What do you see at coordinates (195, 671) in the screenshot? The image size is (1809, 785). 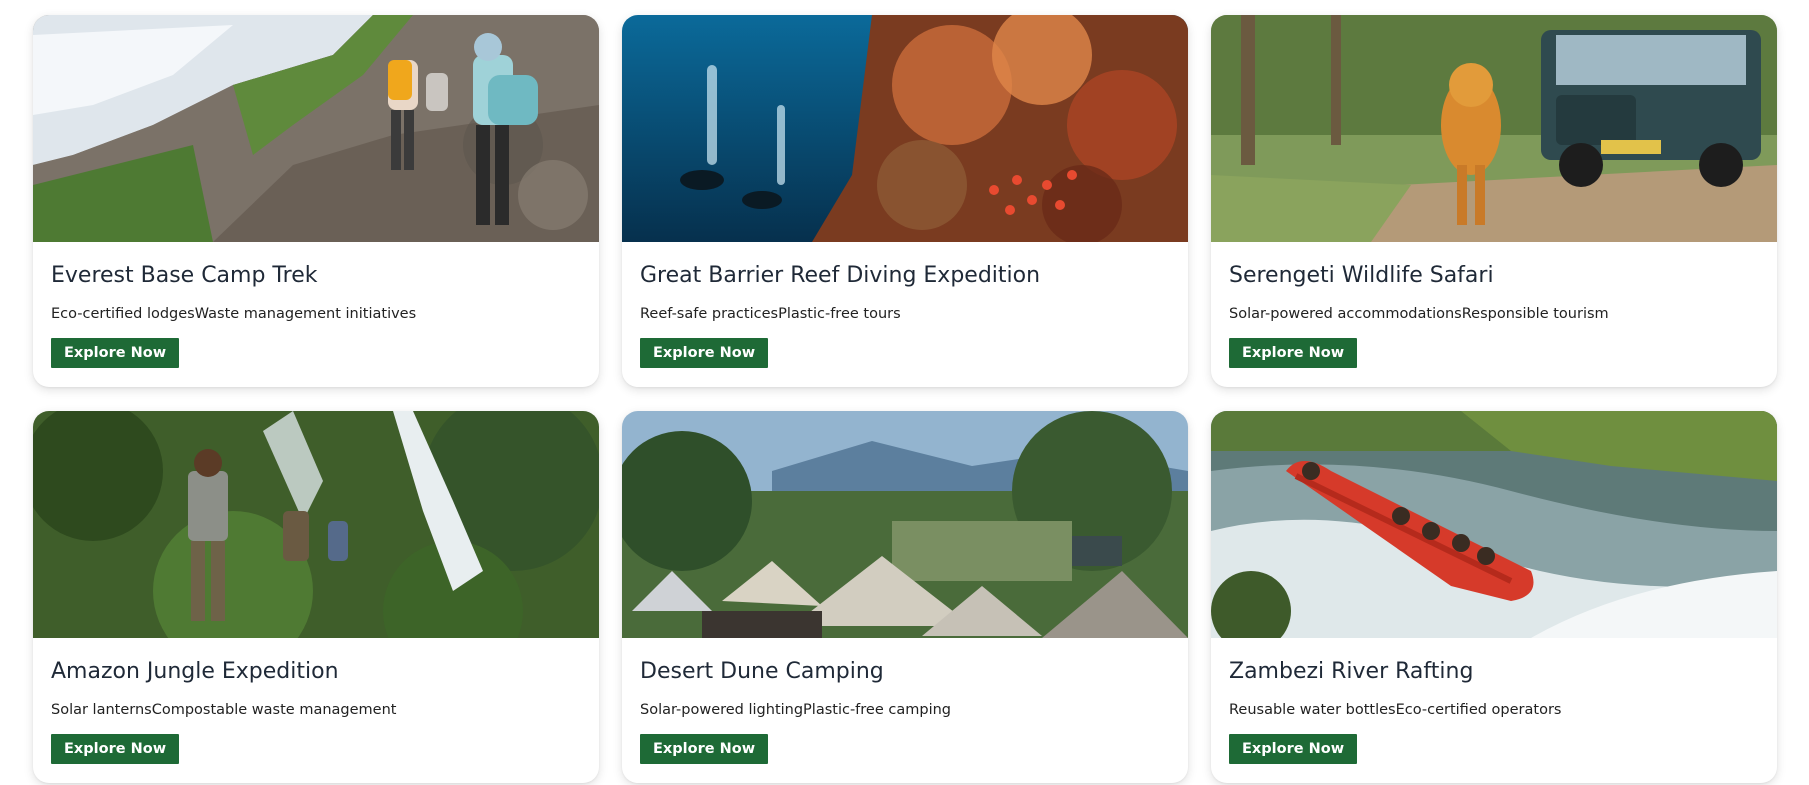 I see `card-title: Amazon Jungle Expedition` at bounding box center [195, 671].